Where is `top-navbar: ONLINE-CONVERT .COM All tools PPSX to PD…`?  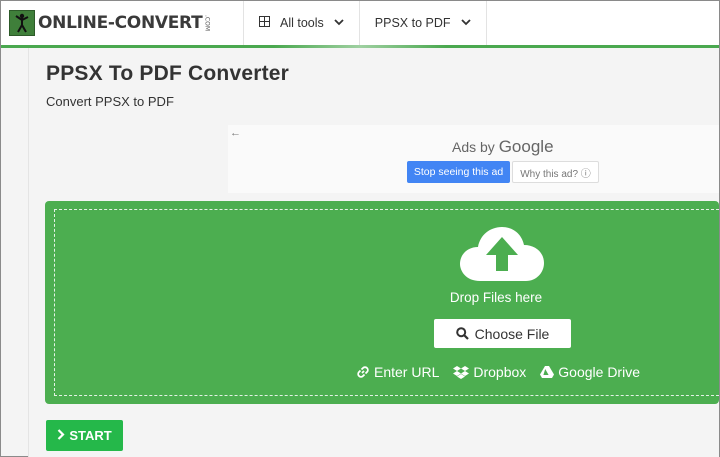 top-navbar: ONLINE-CONVERT .COM All tools PPSX to PD… is located at coordinates (360, 23).